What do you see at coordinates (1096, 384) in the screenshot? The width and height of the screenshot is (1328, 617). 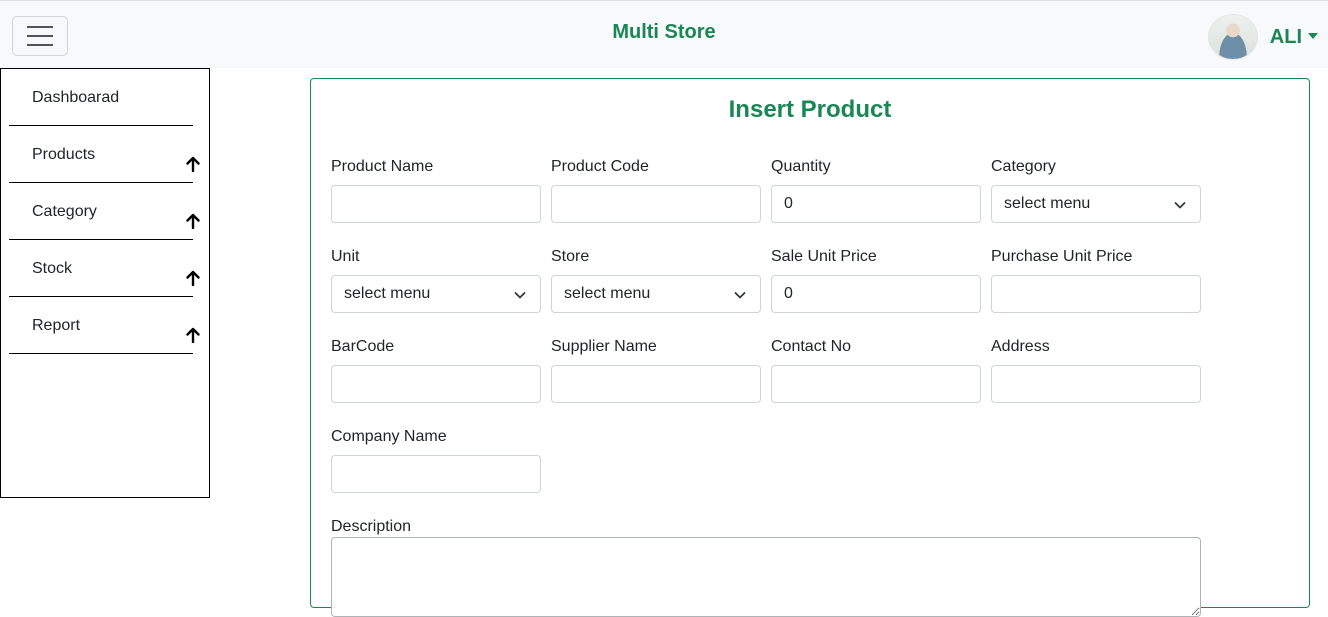 I see `address-input` at bounding box center [1096, 384].